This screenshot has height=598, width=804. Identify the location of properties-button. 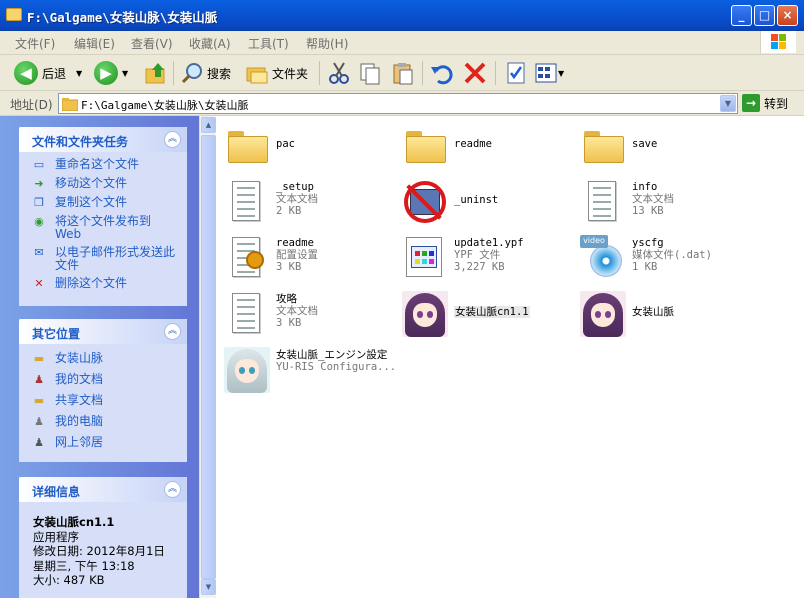
(516, 73).